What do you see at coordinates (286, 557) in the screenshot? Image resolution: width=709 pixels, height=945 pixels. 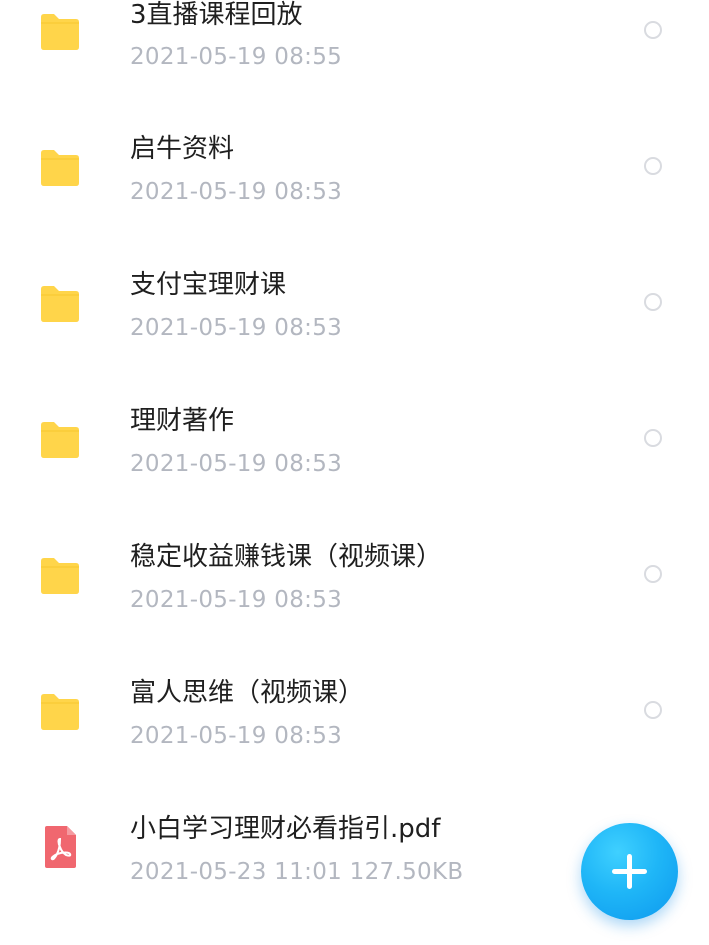 I see `file-name: 稳定收益赚钱课（视频课）` at bounding box center [286, 557].